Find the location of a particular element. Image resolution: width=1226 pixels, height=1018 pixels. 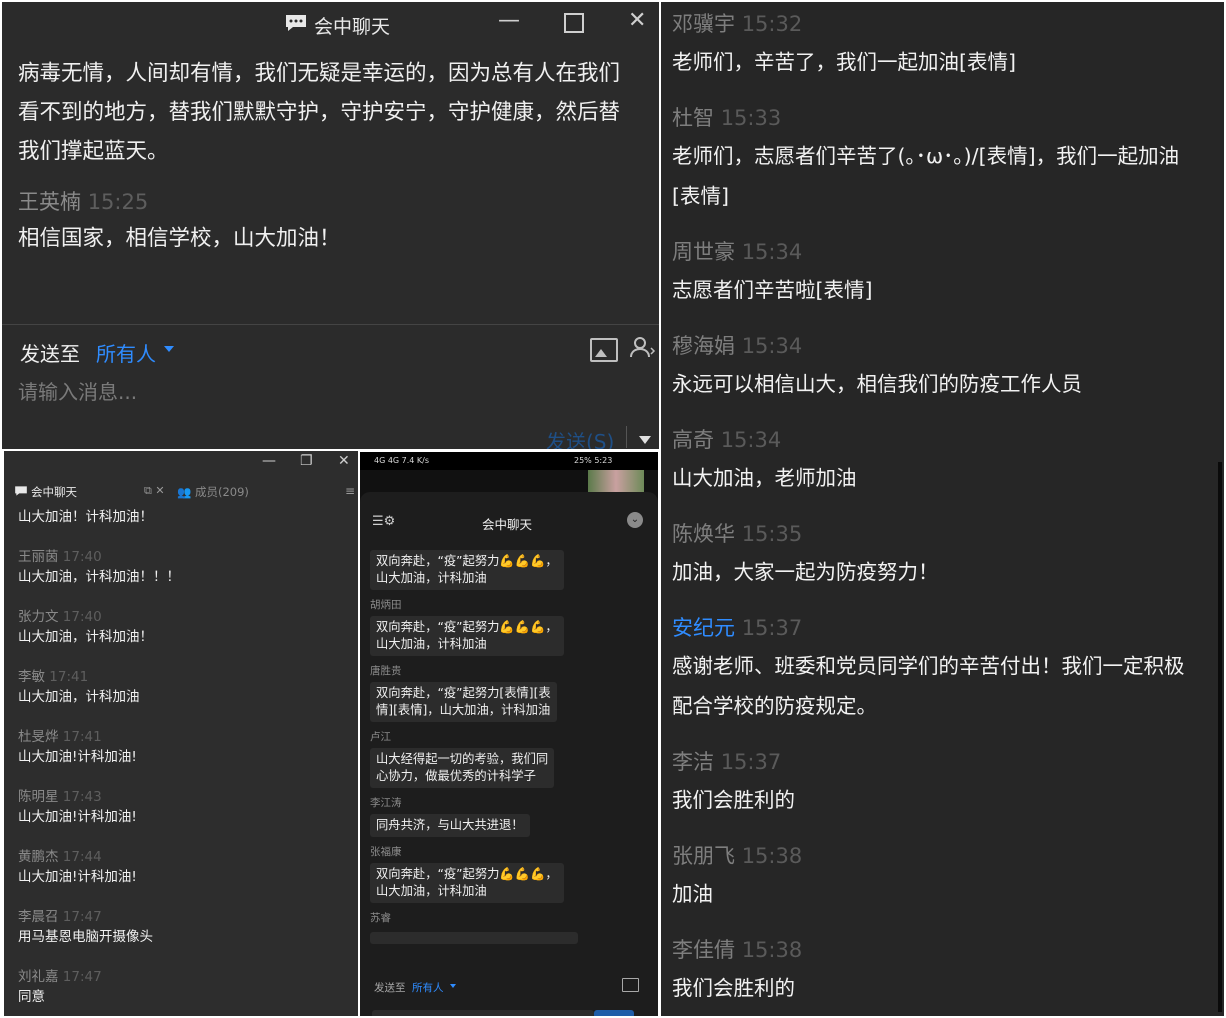

menu-icon: ≡ is located at coordinates (350, 491).